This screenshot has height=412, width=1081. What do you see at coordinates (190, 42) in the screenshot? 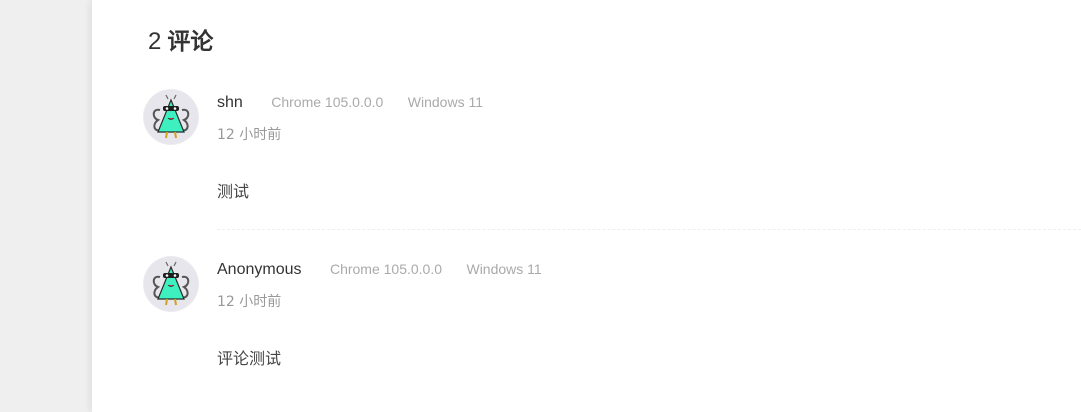
I see `comments-title: 评论` at bounding box center [190, 42].